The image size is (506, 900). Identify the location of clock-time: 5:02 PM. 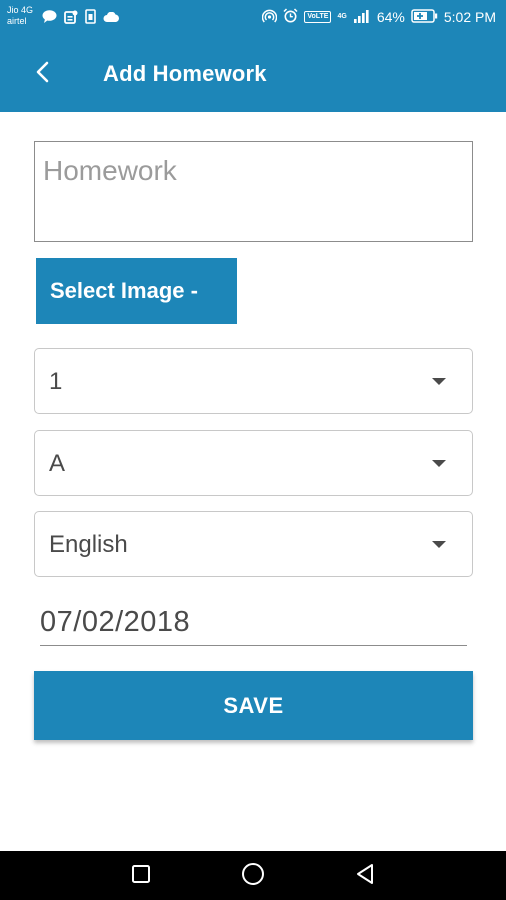
(469, 17).